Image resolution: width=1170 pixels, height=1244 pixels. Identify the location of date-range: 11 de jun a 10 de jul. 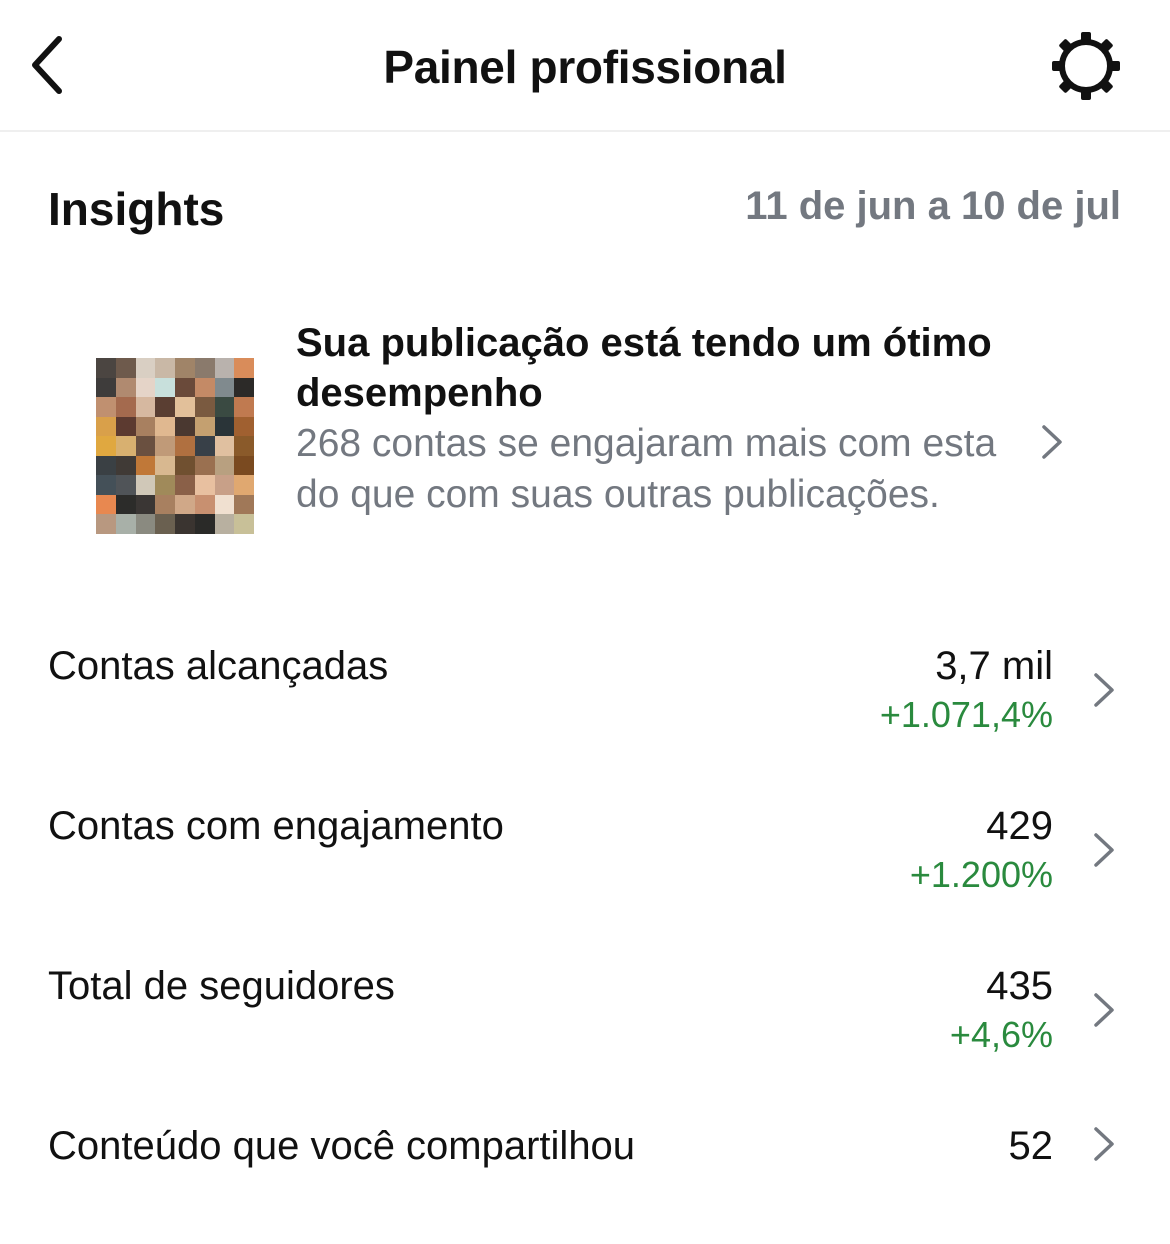
(933, 206).